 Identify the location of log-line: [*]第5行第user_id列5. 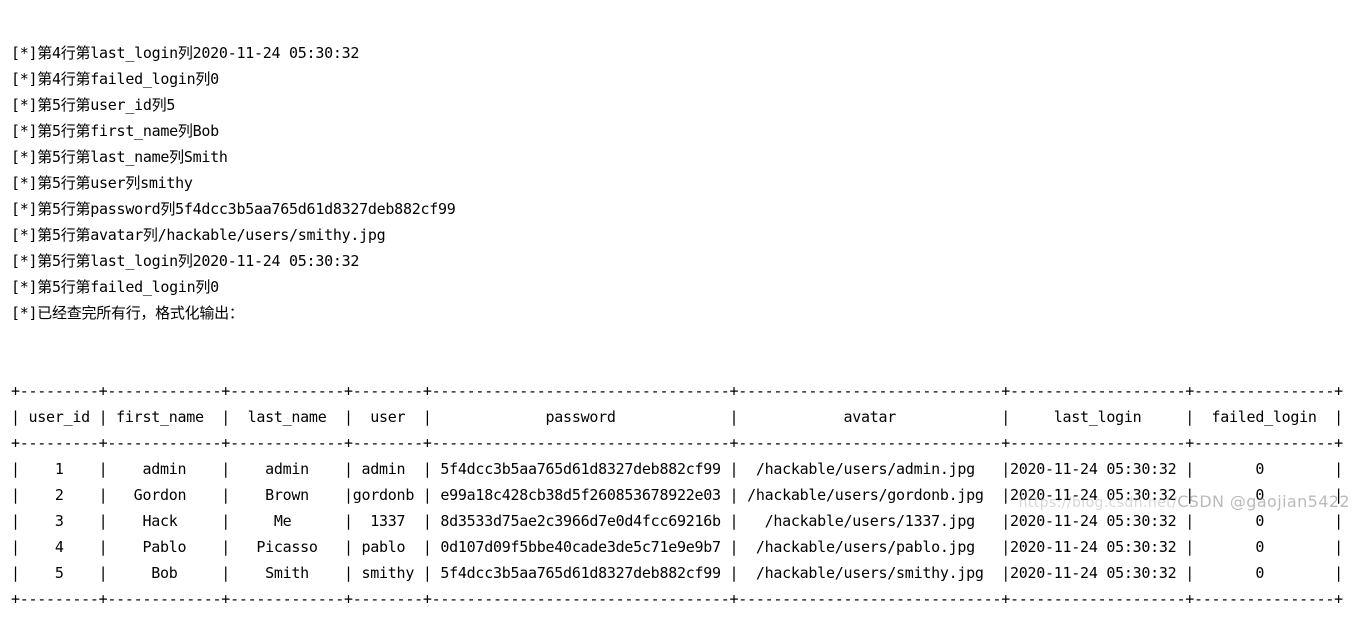
(93, 105).